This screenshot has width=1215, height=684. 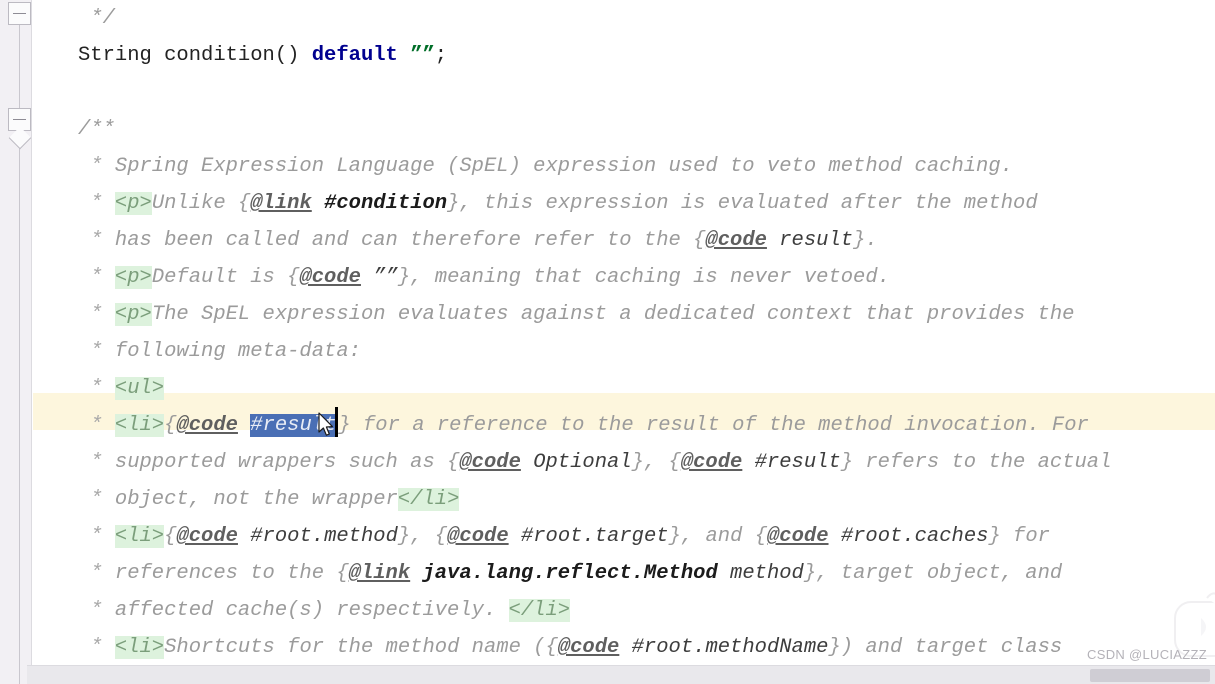 What do you see at coordinates (621, 674) in the screenshot?
I see `horizontal-scrollbar` at bounding box center [621, 674].